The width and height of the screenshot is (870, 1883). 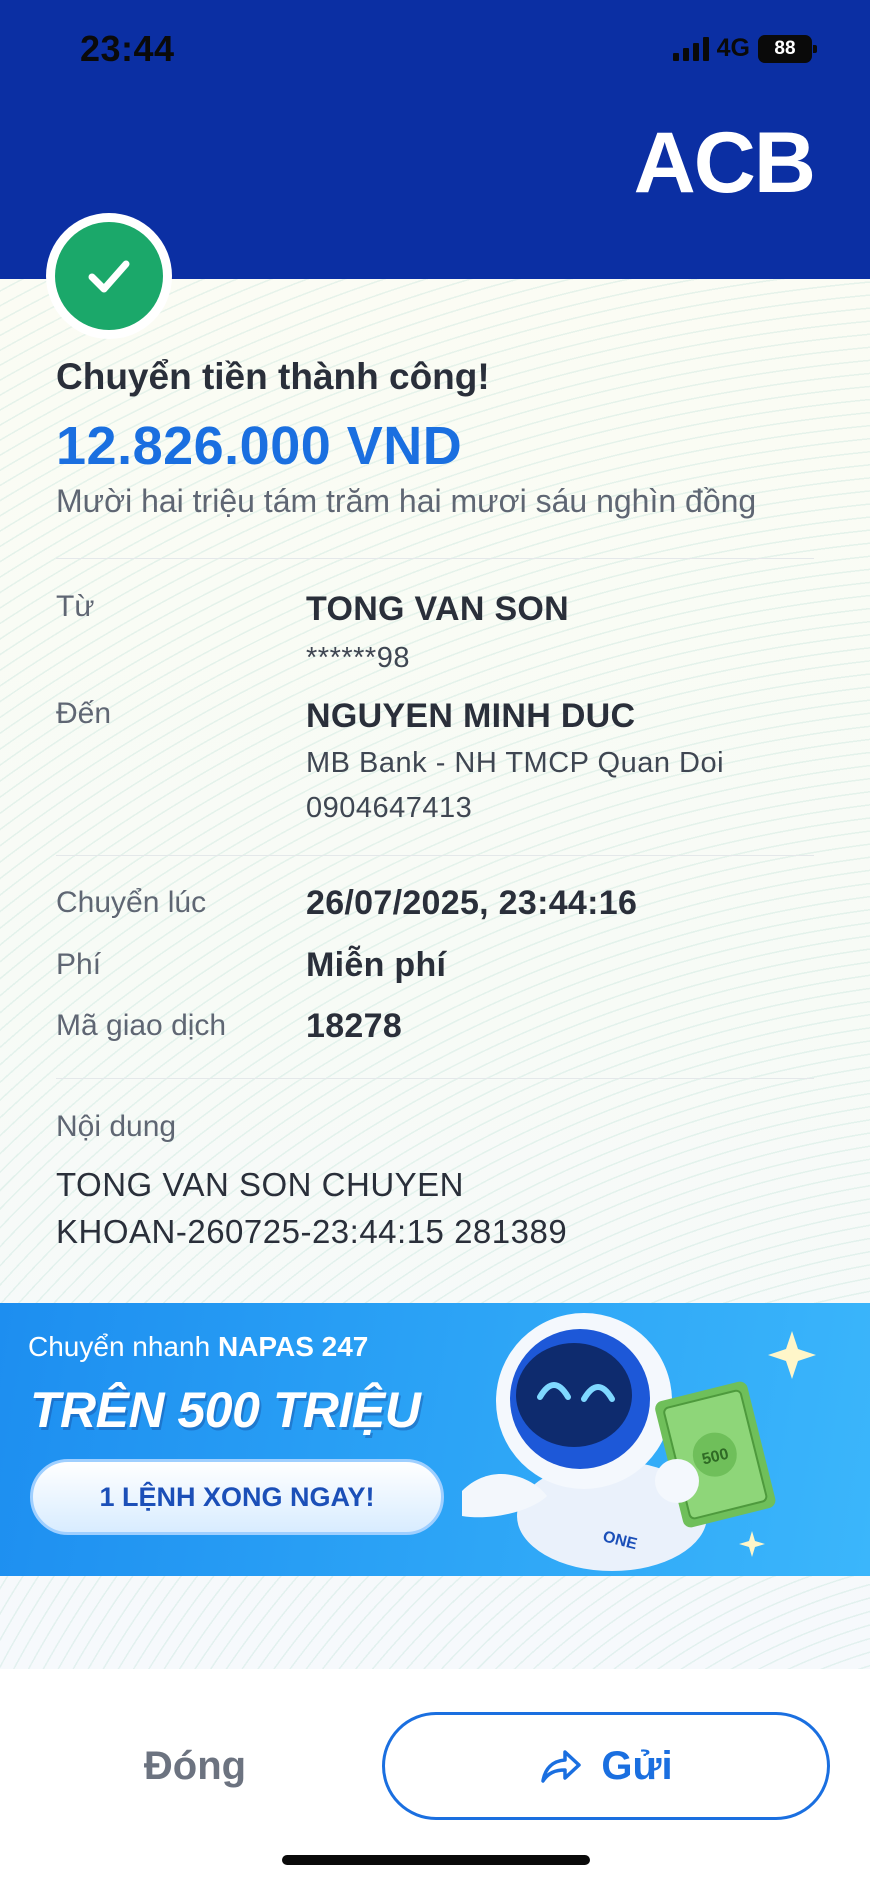 What do you see at coordinates (471, 716) in the screenshot?
I see `to-name: NGUYEN MINH DUC` at bounding box center [471, 716].